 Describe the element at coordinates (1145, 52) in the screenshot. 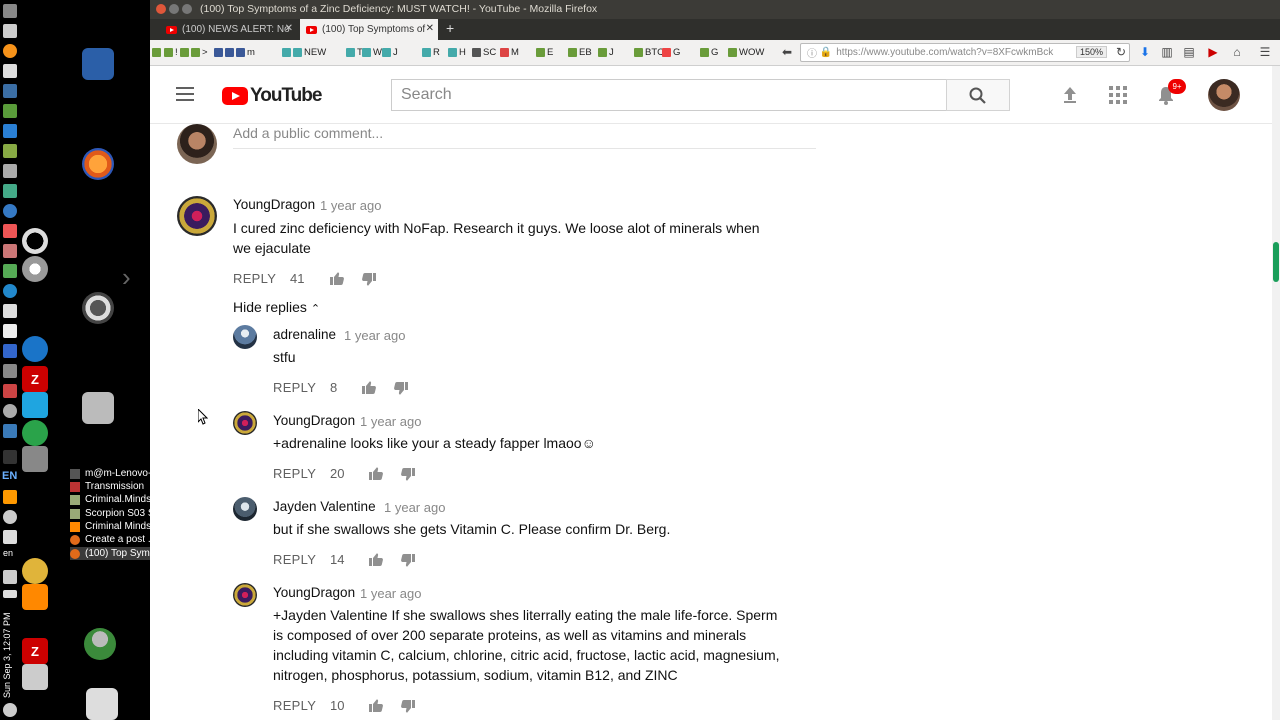

I see `download-icon: ⬇` at that location.